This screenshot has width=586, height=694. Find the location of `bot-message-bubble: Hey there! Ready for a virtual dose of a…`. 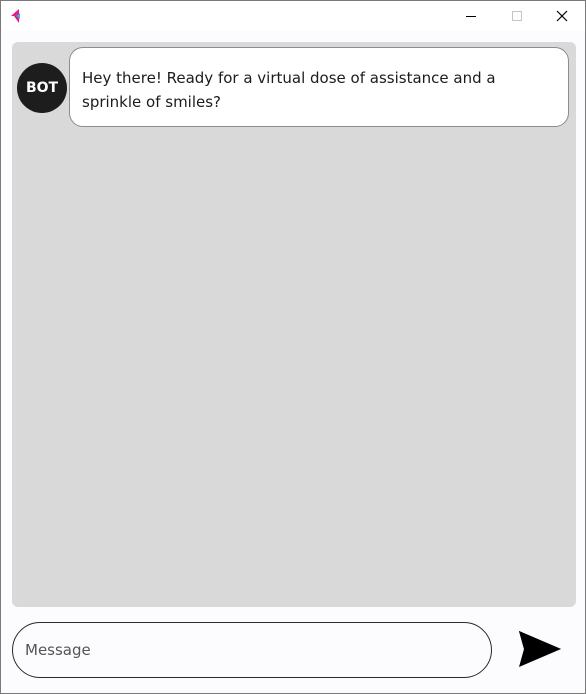

bot-message-bubble: Hey there! Ready for a virtual dose of a… is located at coordinates (319, 87).